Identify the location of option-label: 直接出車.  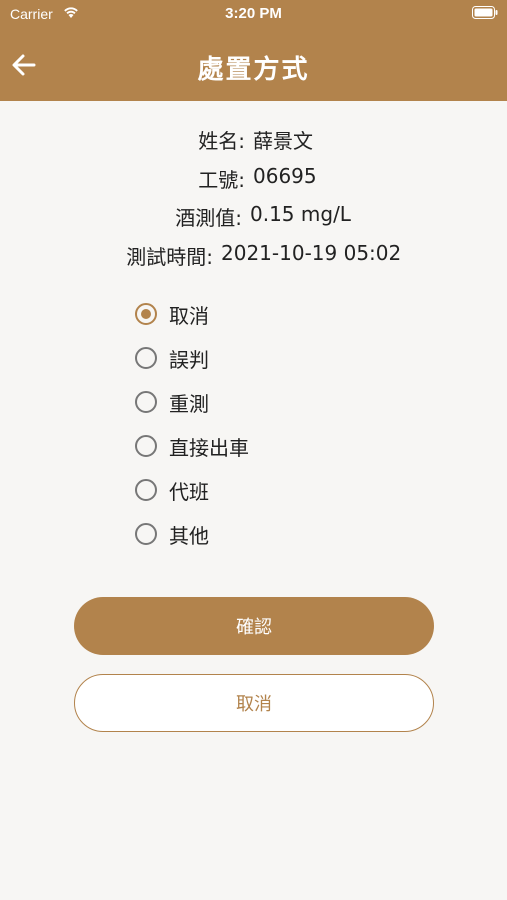
(209, 447).